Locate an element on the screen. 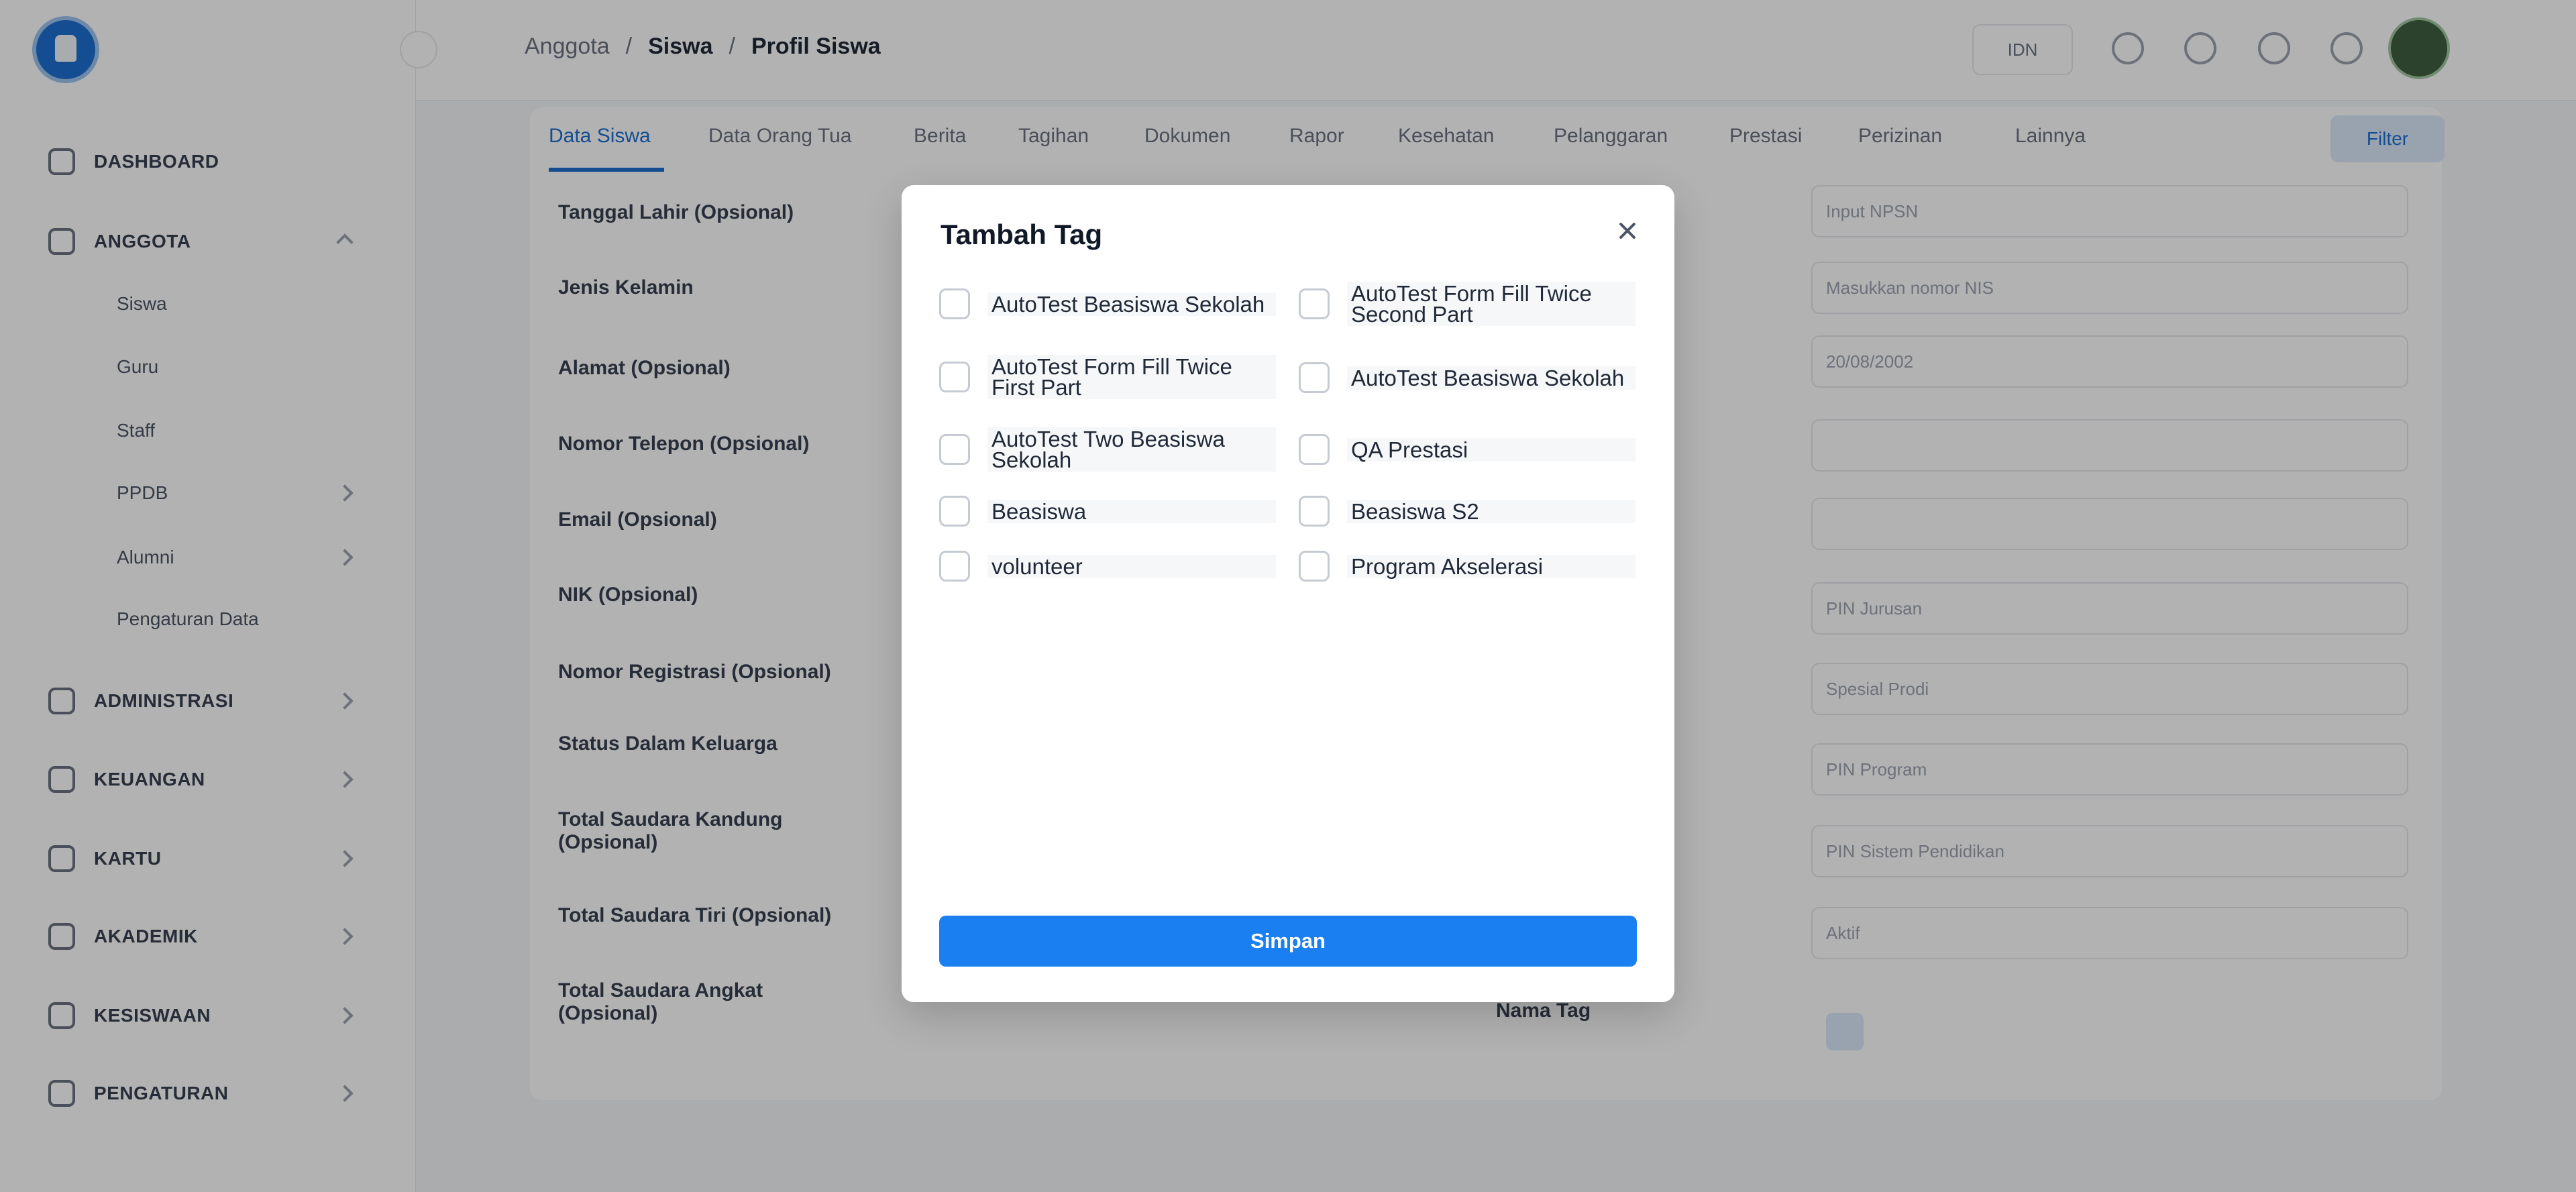 The width and height of the screenshot is (2576, 1192). tag-option-label: volunteer is located at coordinates (1131, 566).